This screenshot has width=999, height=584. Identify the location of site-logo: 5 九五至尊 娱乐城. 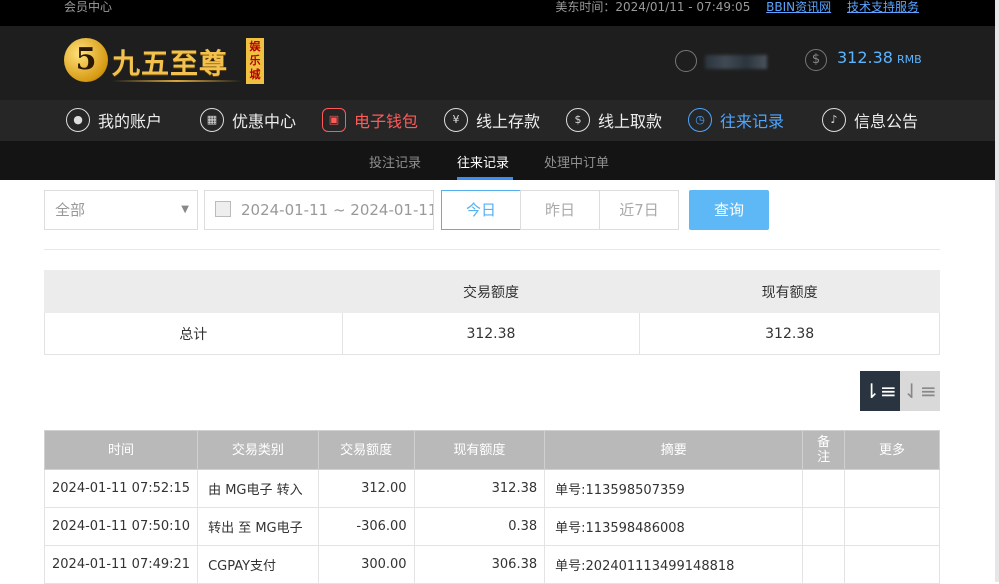
(164, 64).